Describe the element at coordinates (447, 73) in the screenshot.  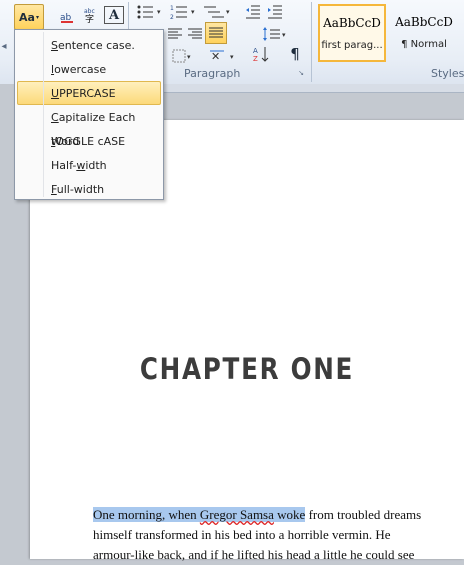
I see `styles-group-label: Styles` at that location.